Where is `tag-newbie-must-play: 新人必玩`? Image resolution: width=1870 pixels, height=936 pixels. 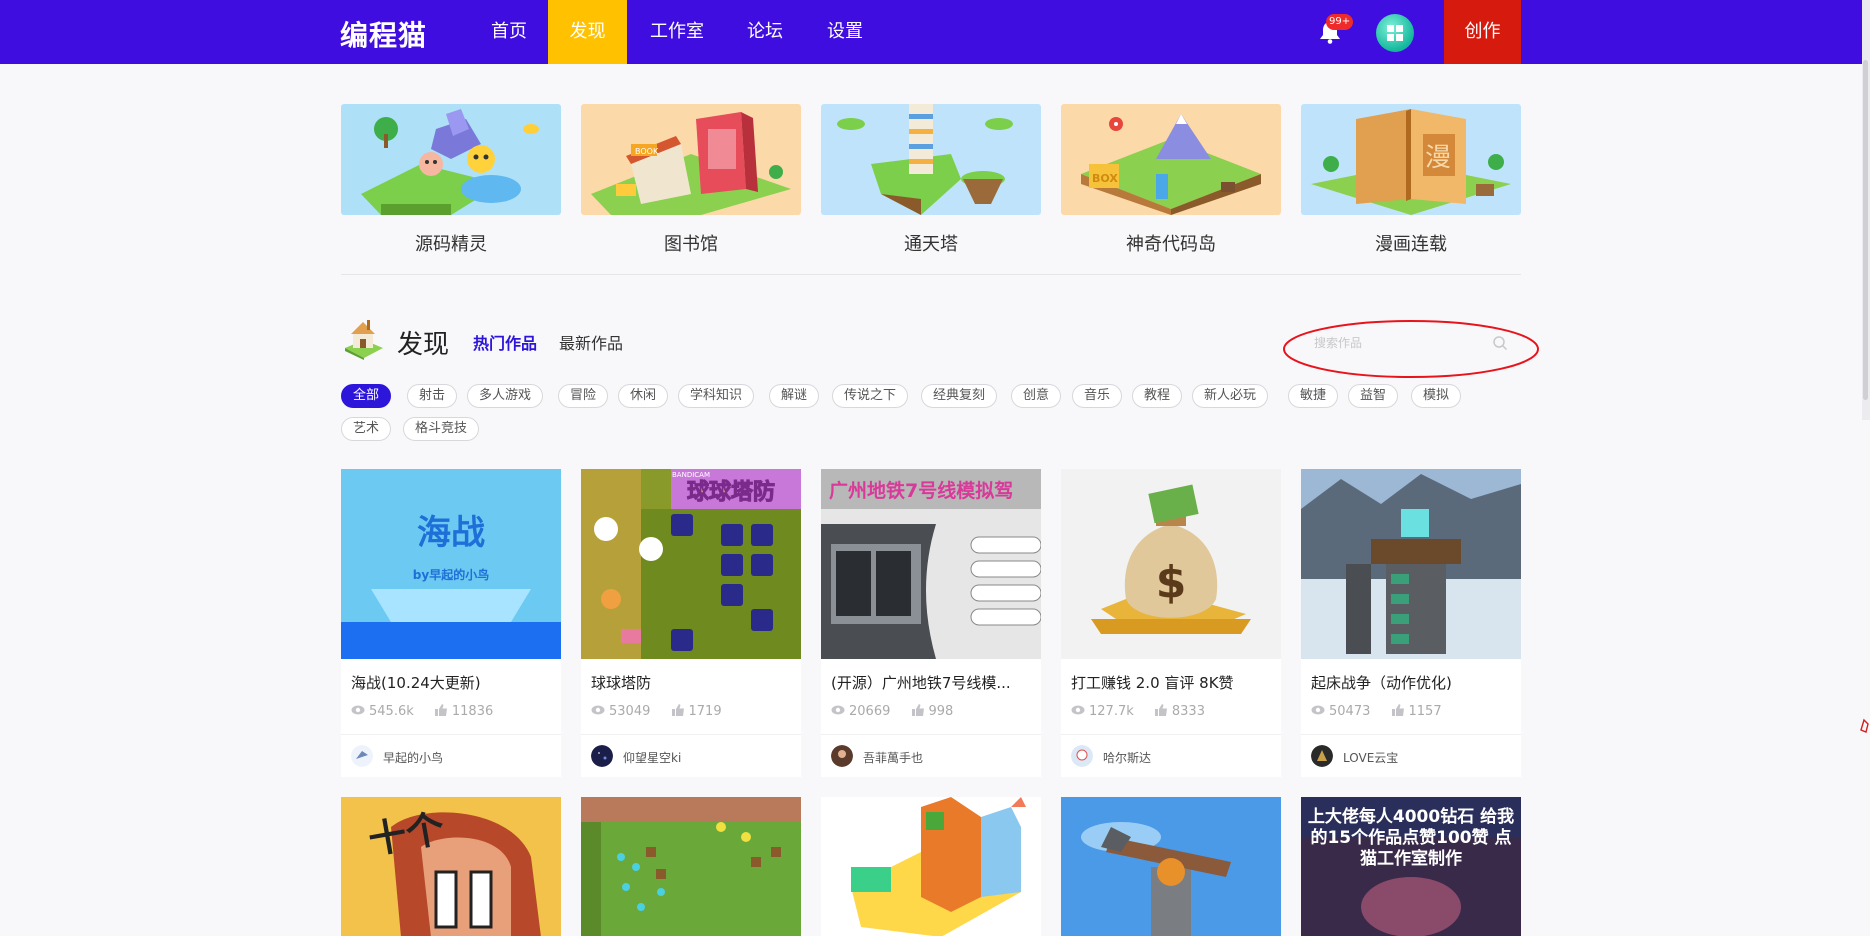 tag-newbie-must-play: 新人必玩 is located at coordinates (1230, 396).